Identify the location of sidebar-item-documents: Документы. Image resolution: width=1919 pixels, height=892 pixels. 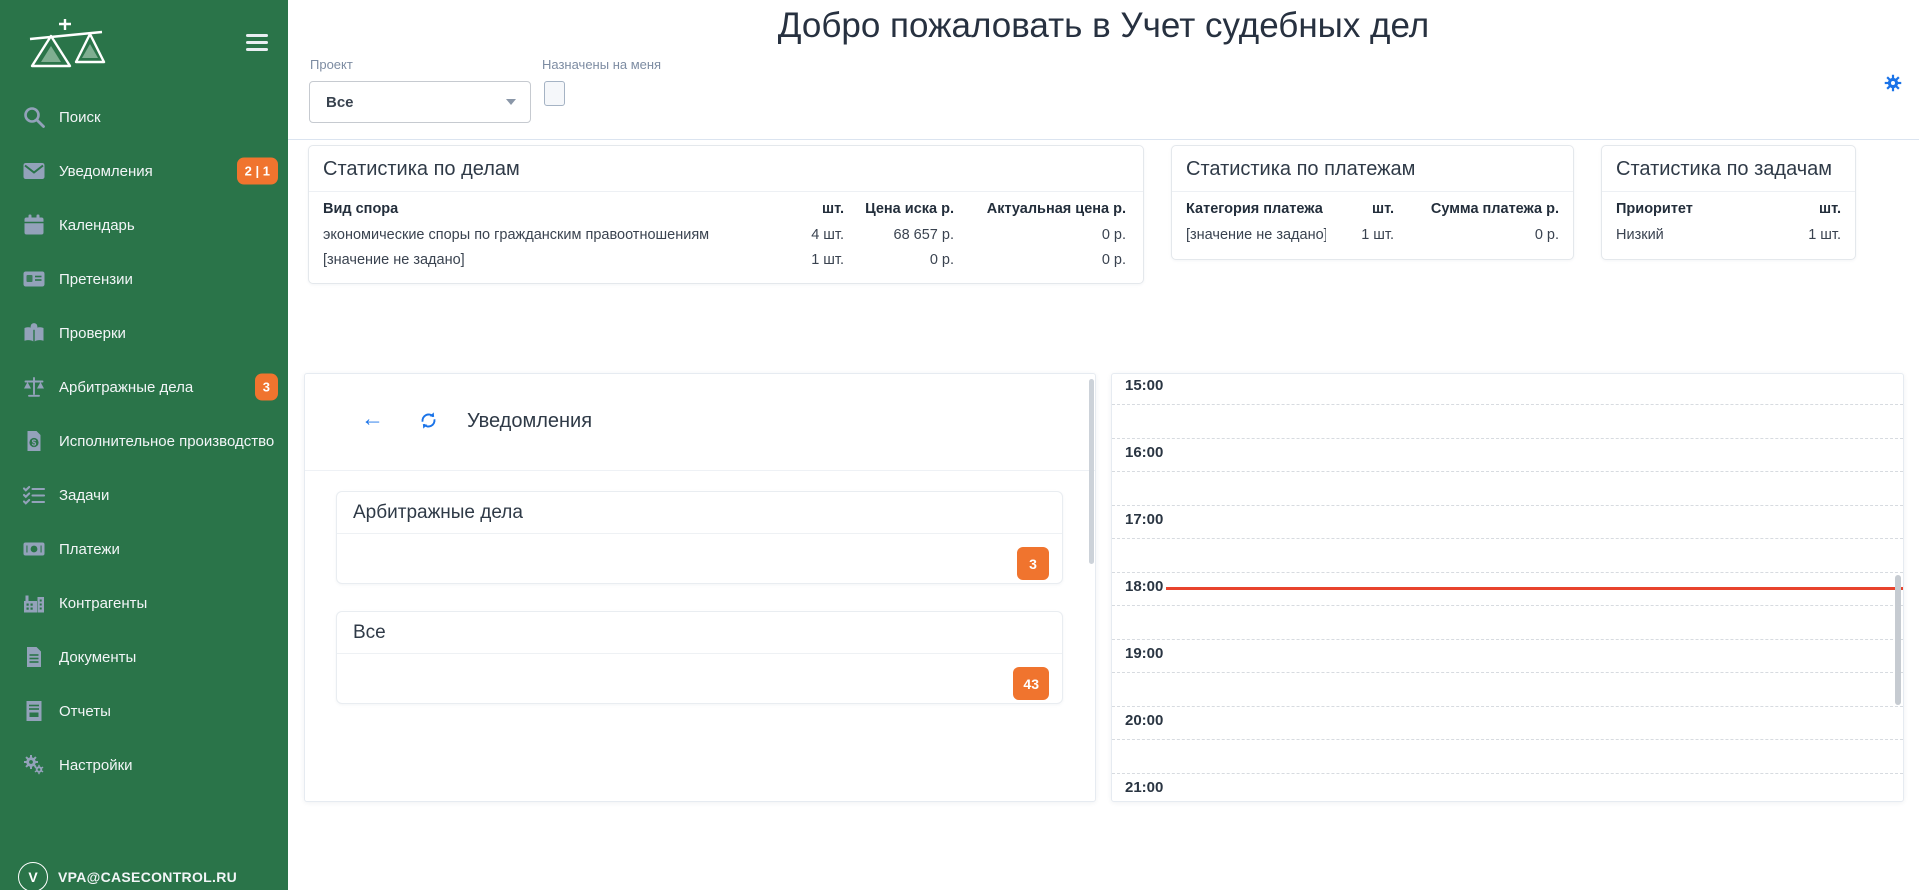
(144, 657).